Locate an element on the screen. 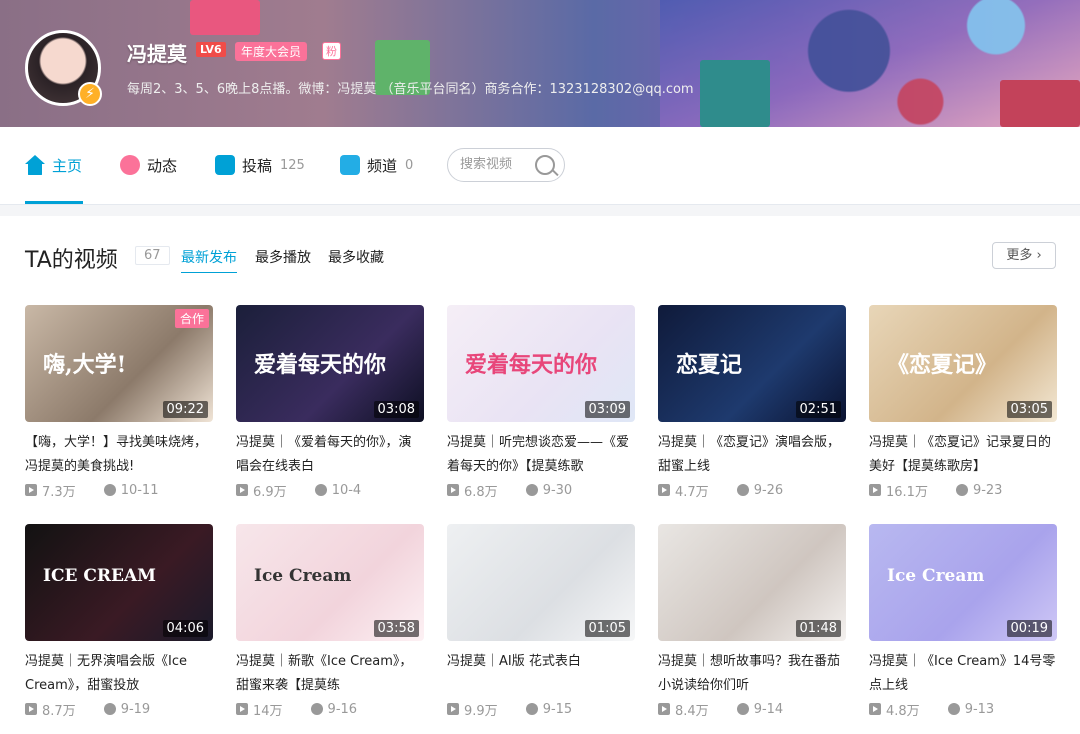  sort-most-played: 最多播放 is located at coordinates (283, 257).